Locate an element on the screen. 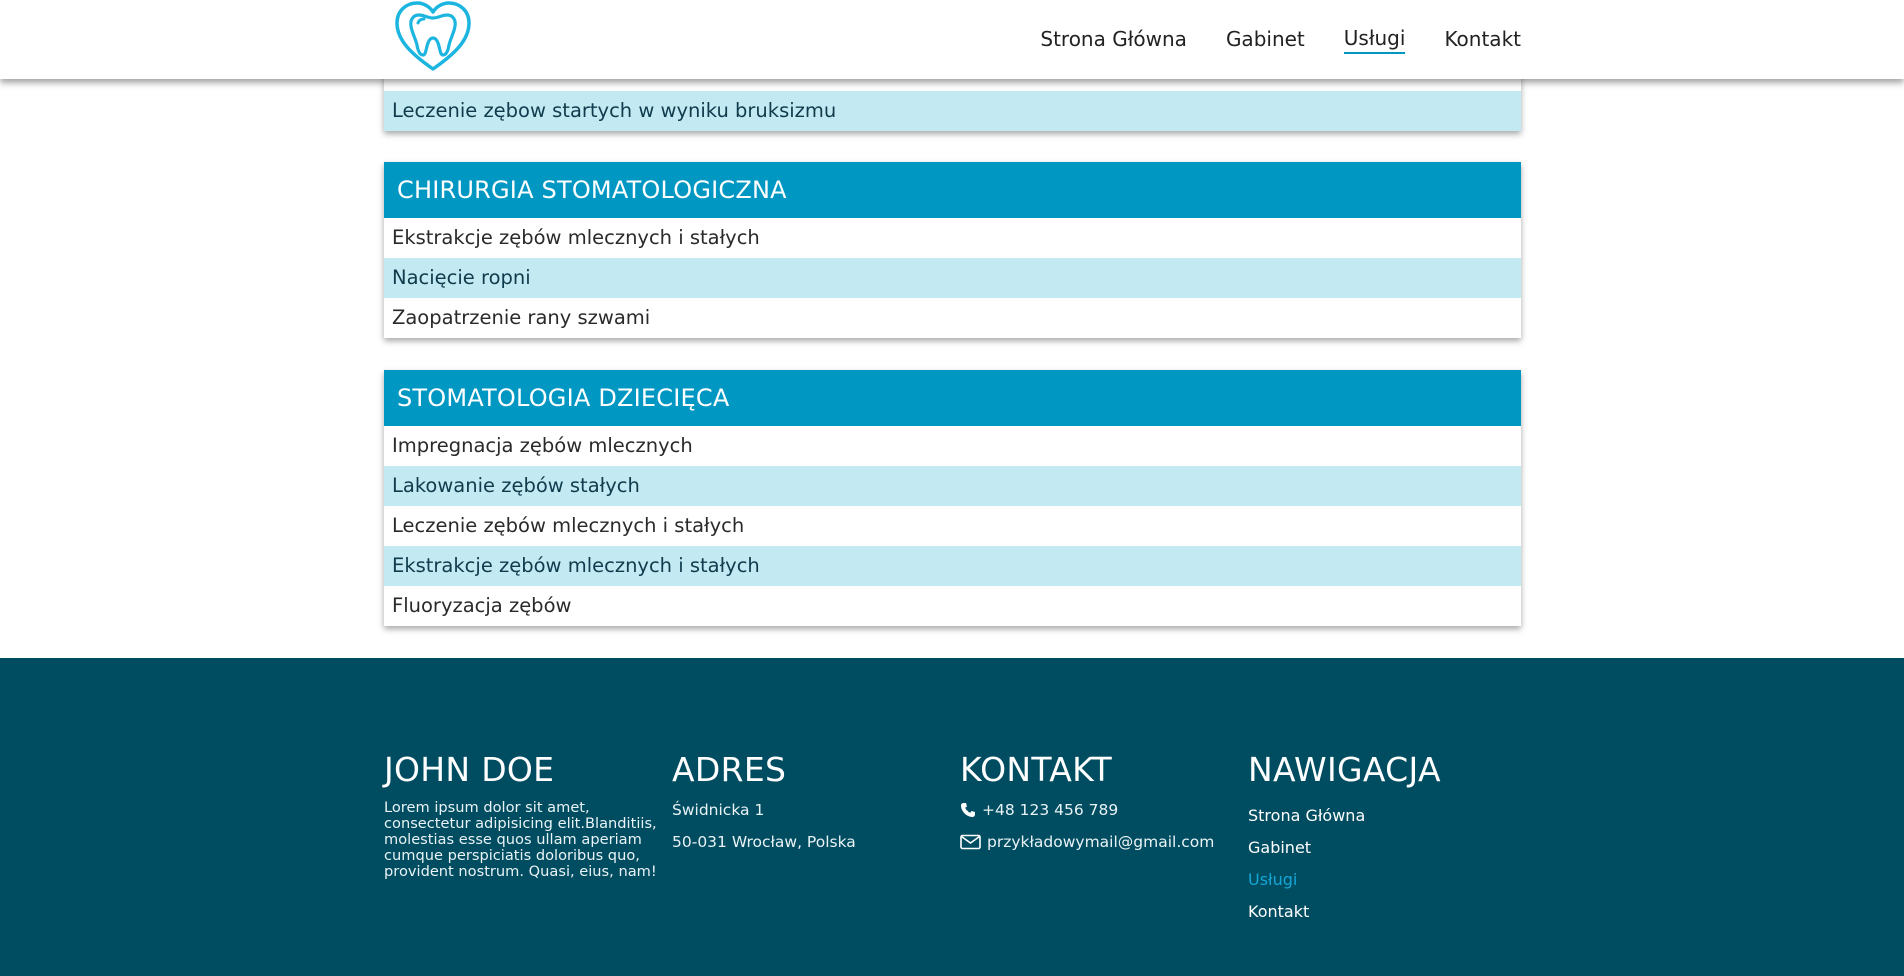 The width and height of the screenshot is (1904, 976). tooth-heart-icon is located at coordinates (433, 36).